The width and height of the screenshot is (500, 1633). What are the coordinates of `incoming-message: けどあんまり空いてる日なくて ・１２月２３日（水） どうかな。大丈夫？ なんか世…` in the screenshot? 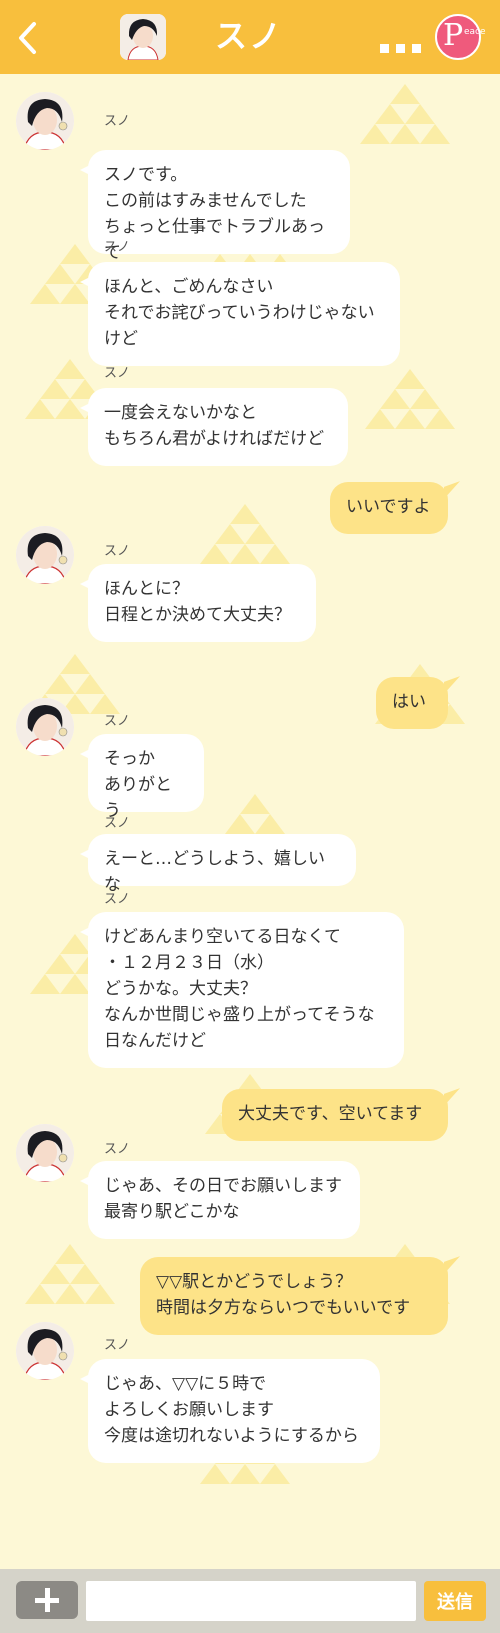 It's located at (242, 990).